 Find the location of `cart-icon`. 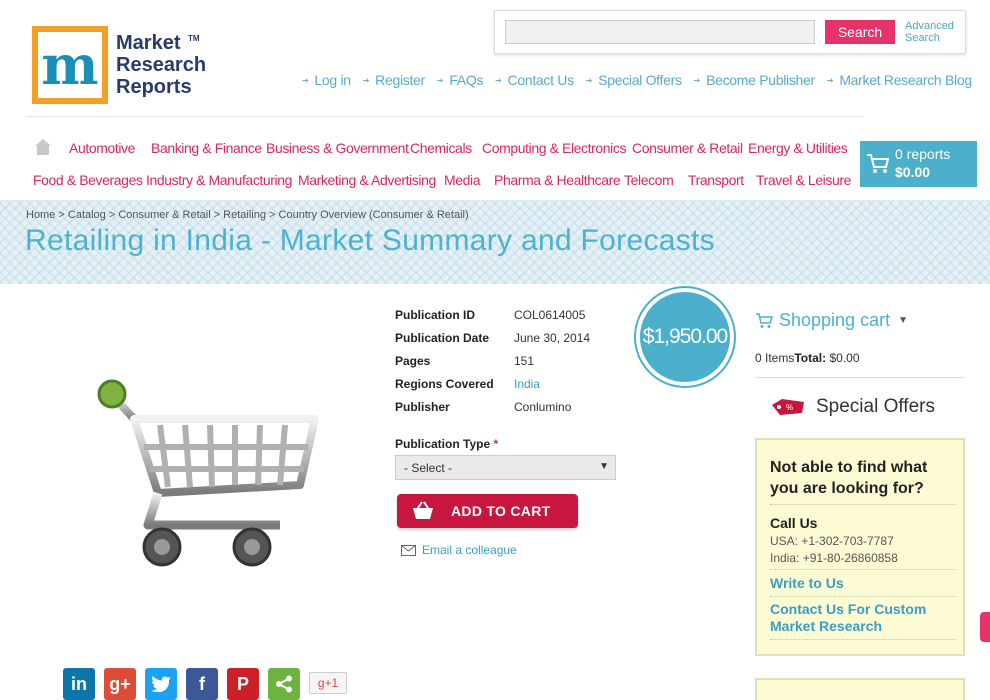

cart-icon is located at coordinates (878, 163).